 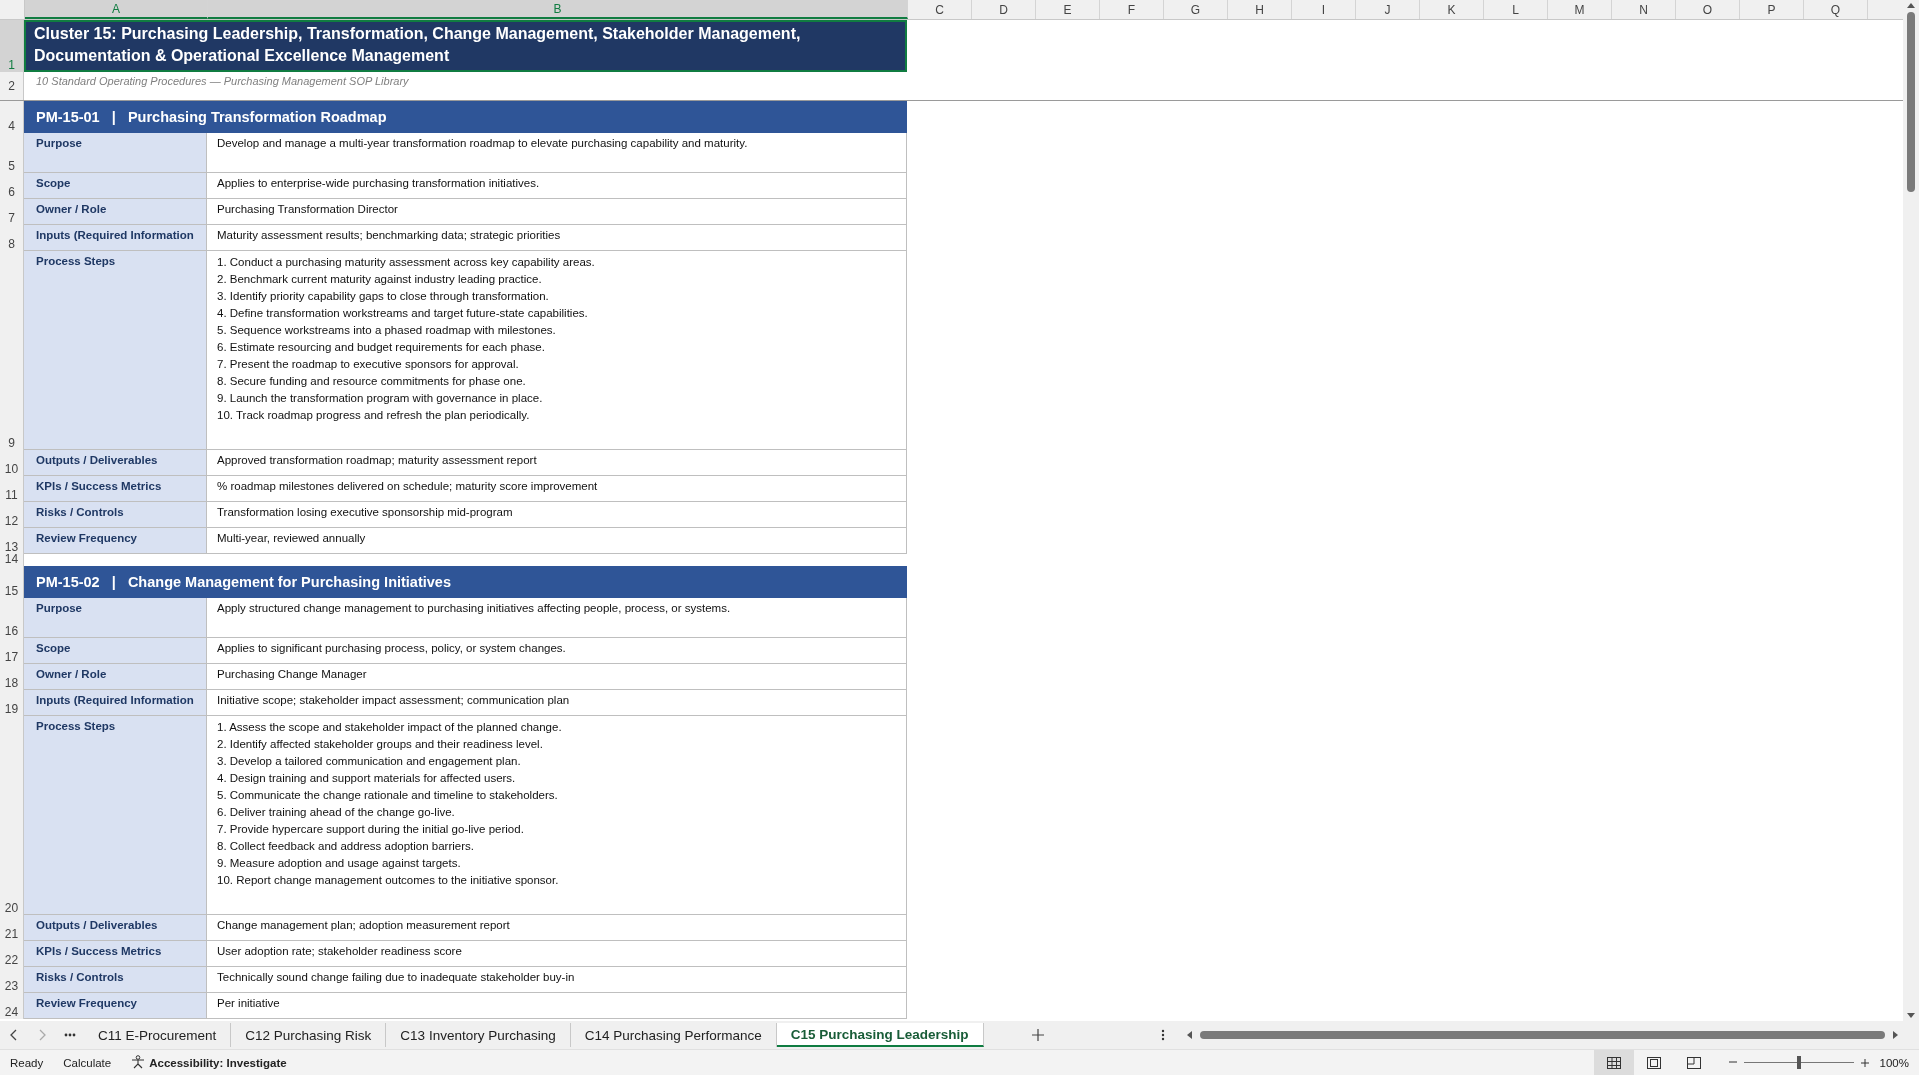 I want to click on process-step: 10. Report change management outcomes to the initiative sponsor., so click(x=556, y=880).